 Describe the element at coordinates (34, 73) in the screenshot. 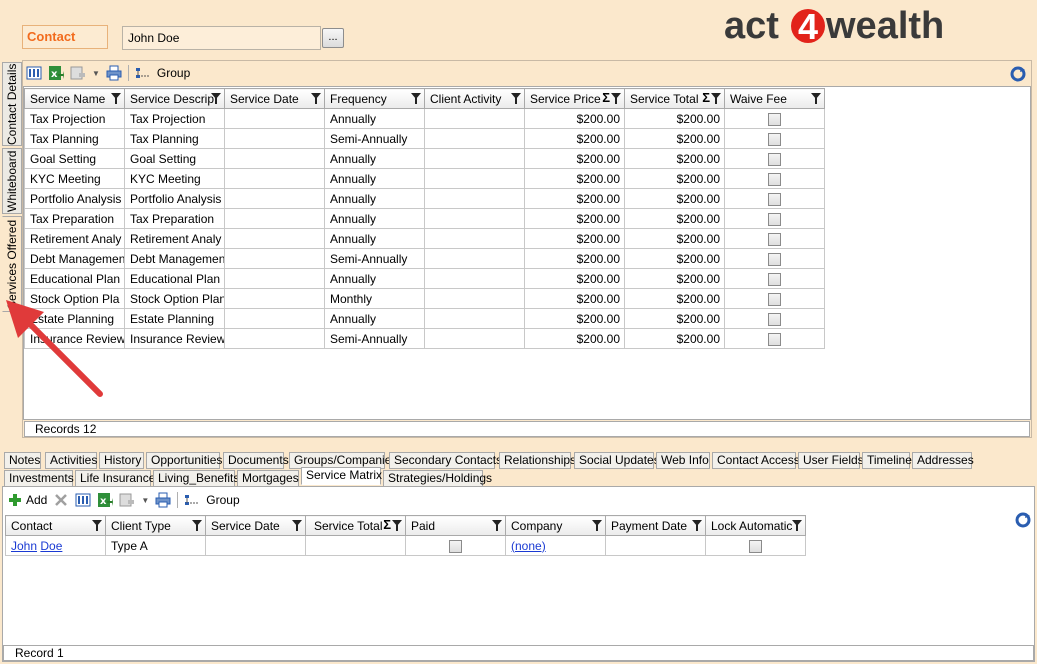

I see `column-chooser-icon` at that location.